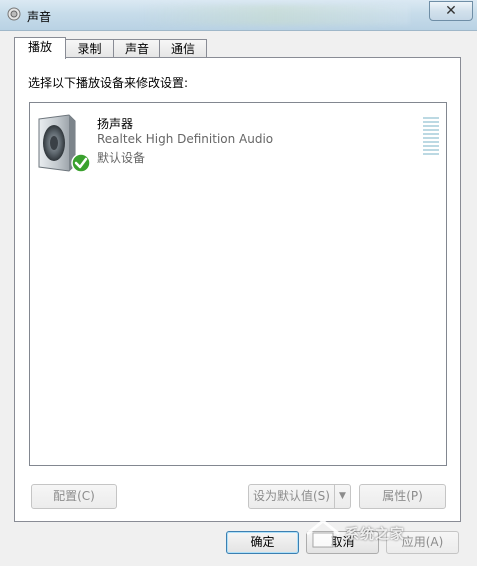  I want to click on tab-label: 播放, so click(39, 47).